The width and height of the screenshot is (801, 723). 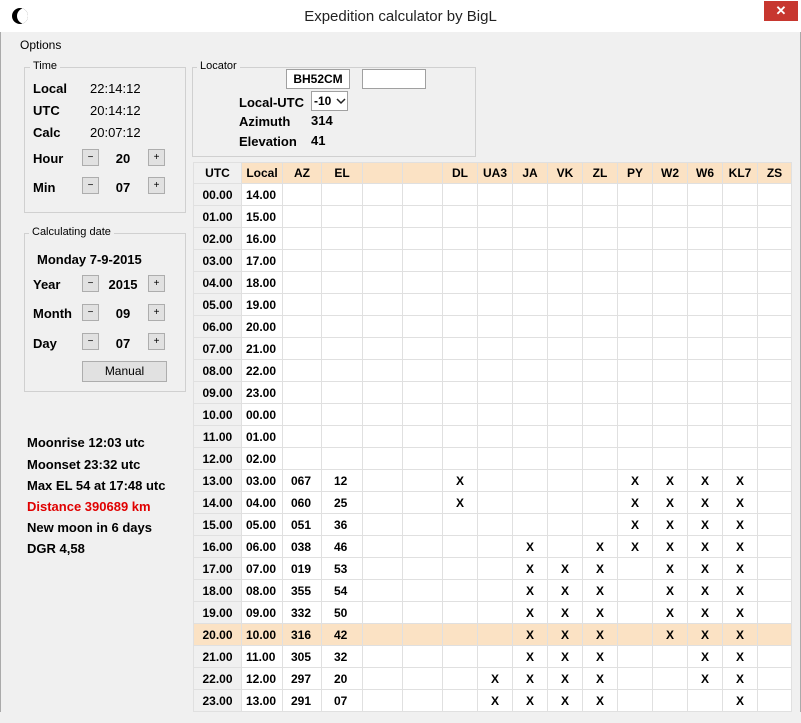 What do you see at coordinates (262, 326) in the screenshot?
I see `table-cell: 20.00` at bounding box center [262, 326].